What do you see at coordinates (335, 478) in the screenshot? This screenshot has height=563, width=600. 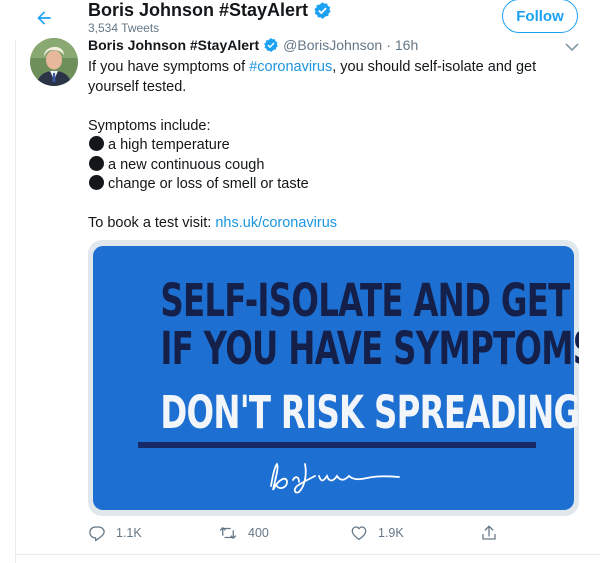 I see `signature-icon` at bounding box center [335, 478].